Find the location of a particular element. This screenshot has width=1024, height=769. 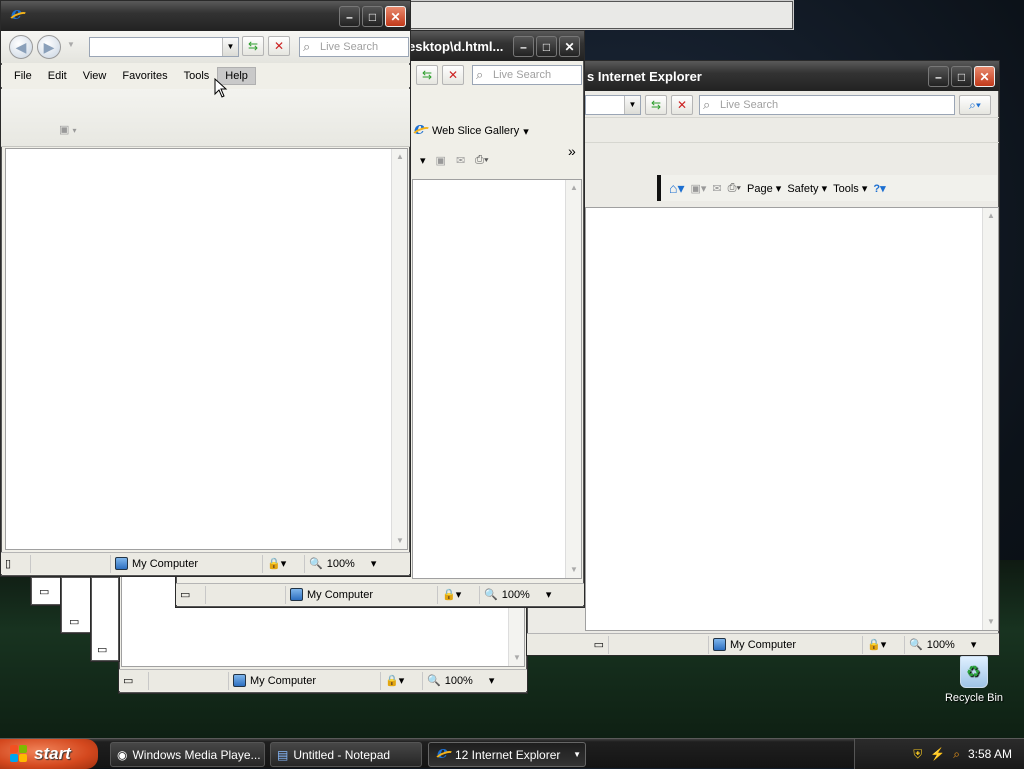

task-notepad: ▤ Untitled - Notepad is located at coordinates (346, 754).